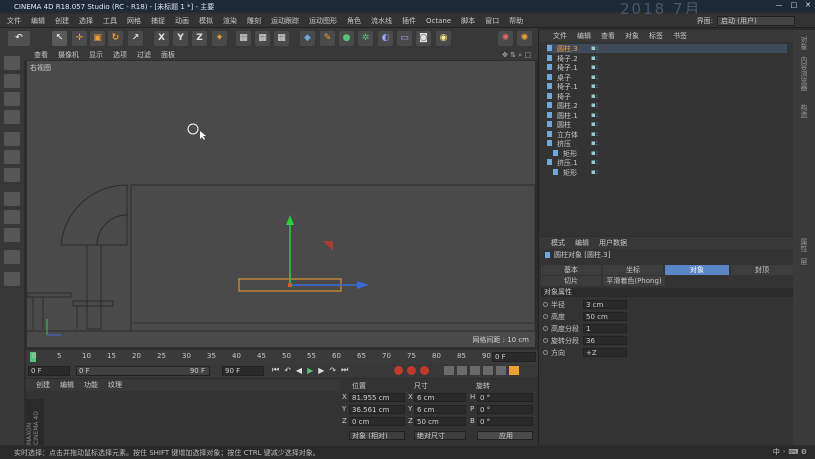  What do you see at coordinates (381, 21) in the screenshot?
I see `menu-pipeline: 流水线` at bounding box center [381, 21].